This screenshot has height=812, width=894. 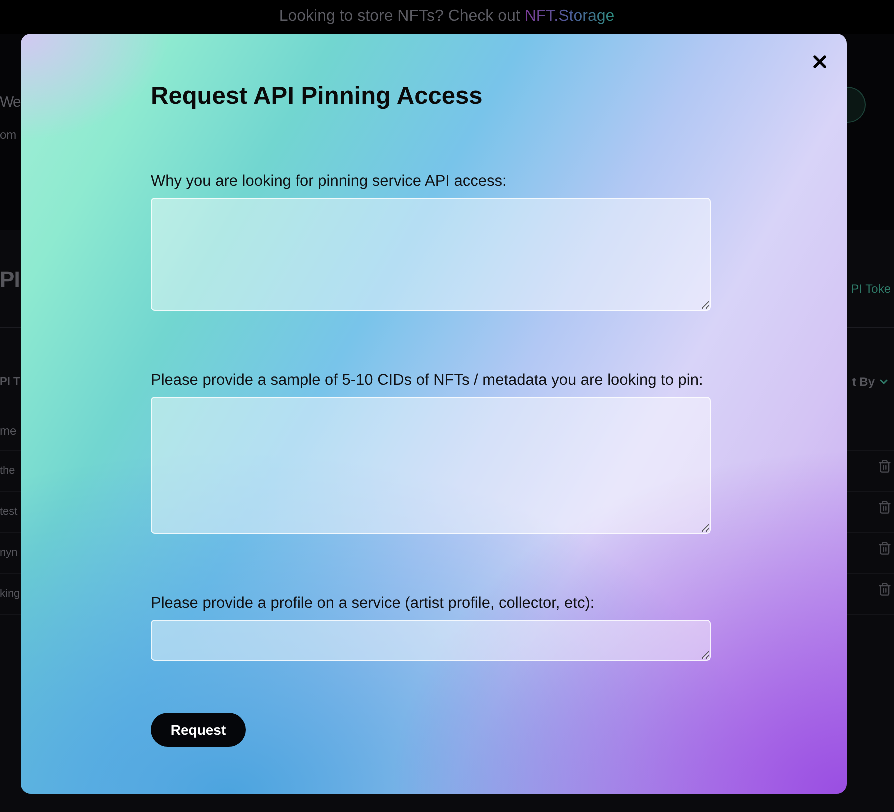 I want to click on tokens-link: PI Toke, so click(x=871, y=289).